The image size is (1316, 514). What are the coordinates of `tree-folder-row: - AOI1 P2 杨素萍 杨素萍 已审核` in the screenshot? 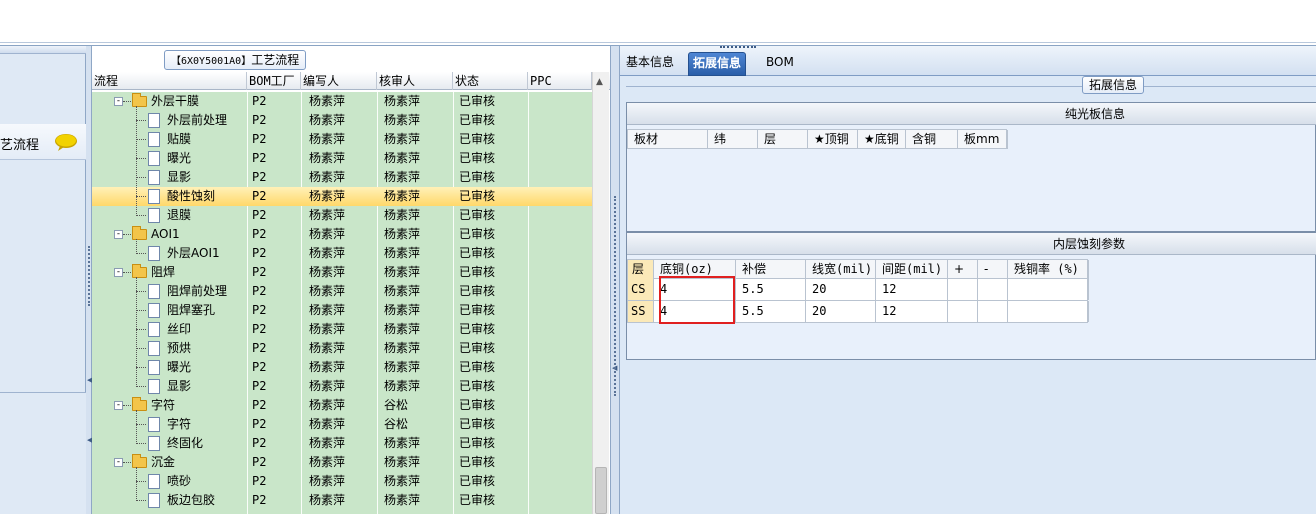 It's located at (342, 234).